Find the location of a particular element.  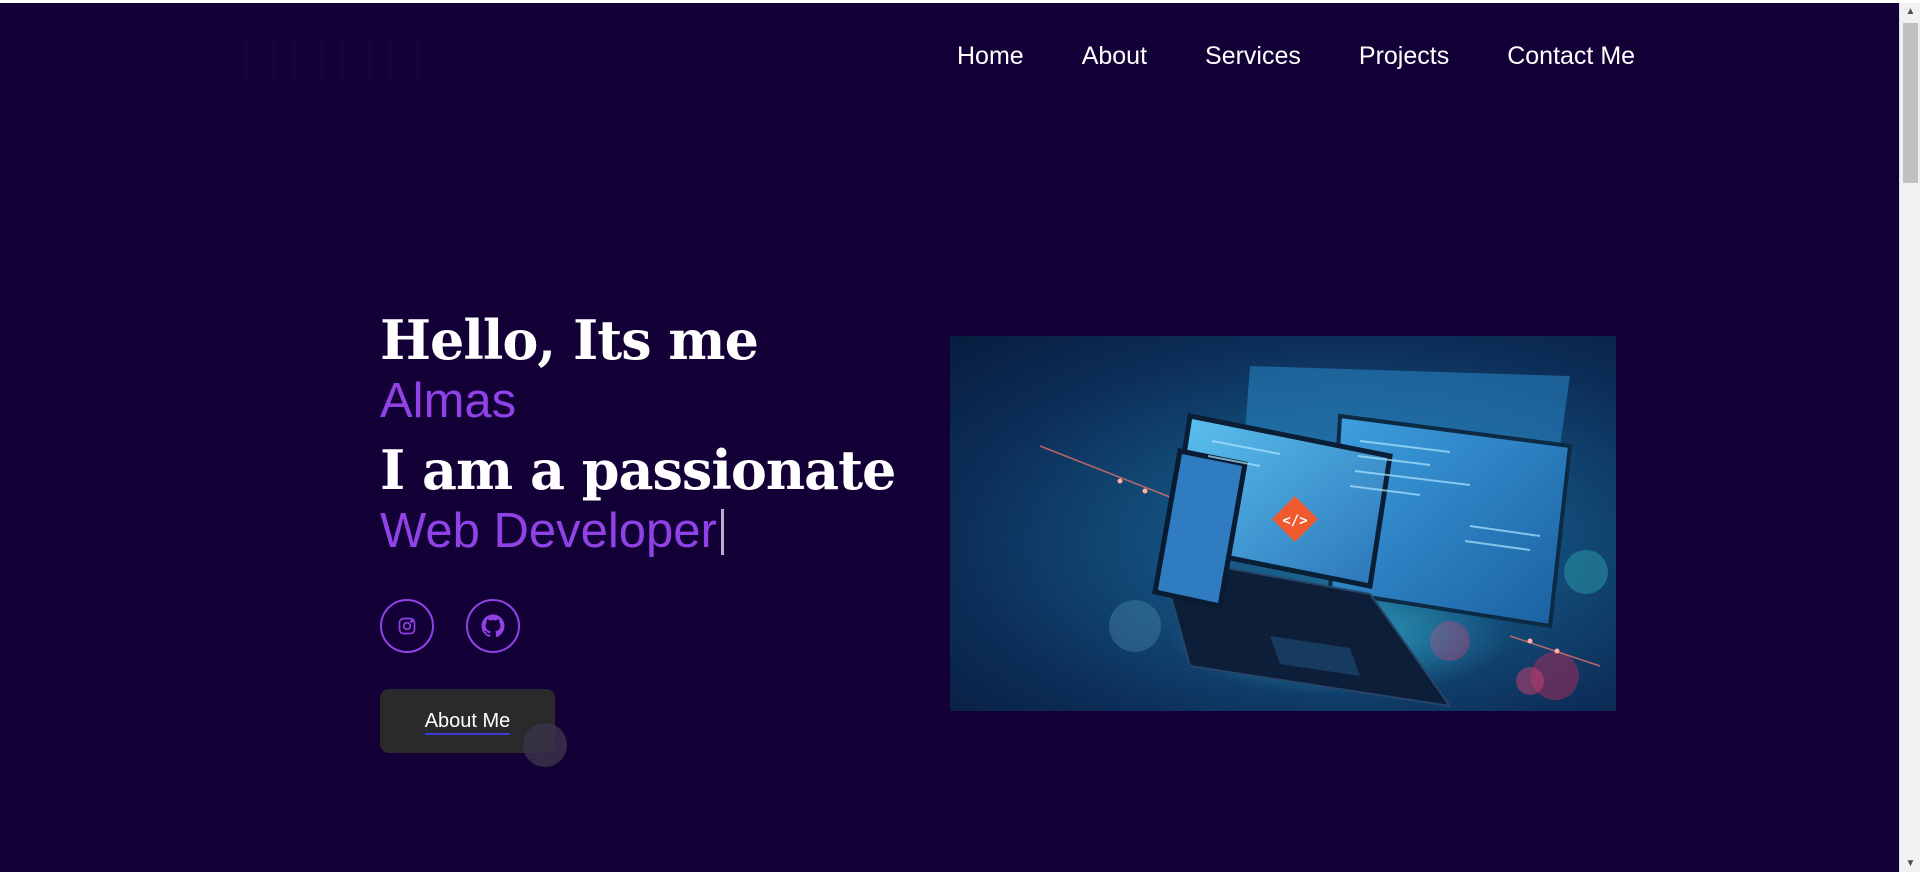

hero-role-line: Web Developer is located at coordinates (660, 531).